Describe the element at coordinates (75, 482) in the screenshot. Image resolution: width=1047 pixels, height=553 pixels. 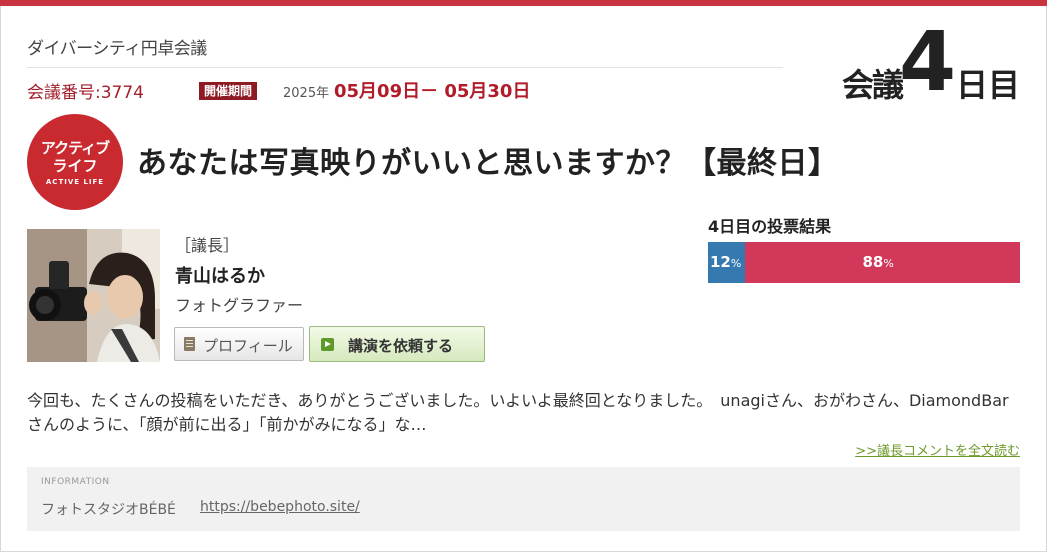
I see `information-heading: INFORMATION` at that location.